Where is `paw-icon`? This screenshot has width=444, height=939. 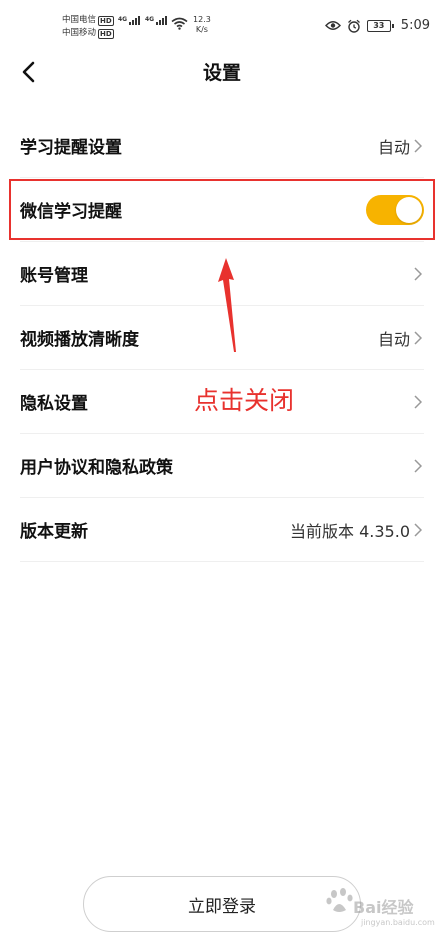
paw-icon is located at coordinates (339, 900).